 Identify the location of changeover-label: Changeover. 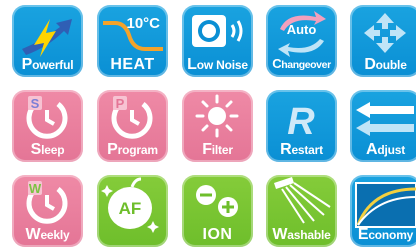
(301, 64).